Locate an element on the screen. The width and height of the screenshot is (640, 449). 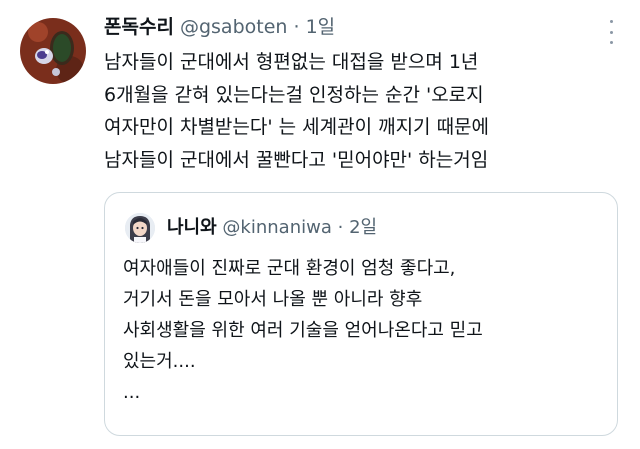
display-name: 폰독수리 is located at coordinates (139, 27).